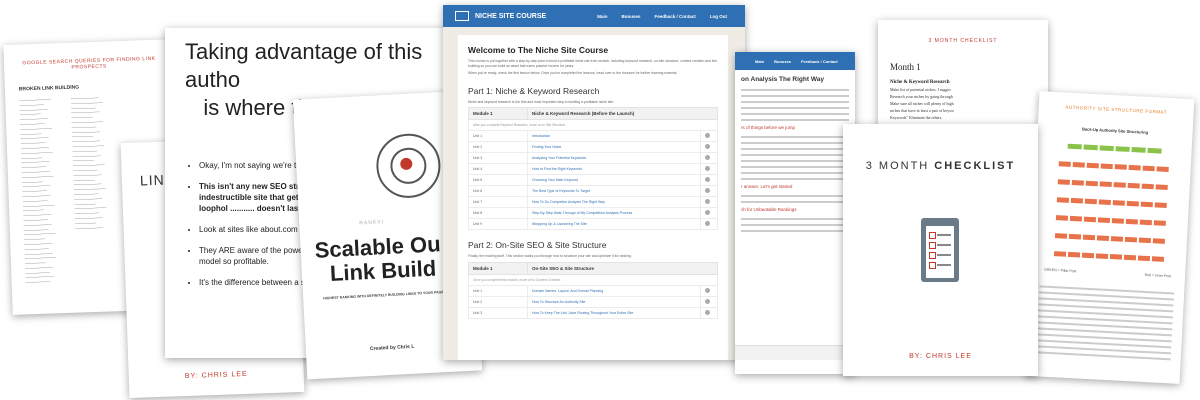 The height and width of the screenshot is (400, 1200). What do you see at coordinates (614, 169) in the screenshot?
I see `unit-link: How to Find the Right Keywords` at bounding box center [614, 169].